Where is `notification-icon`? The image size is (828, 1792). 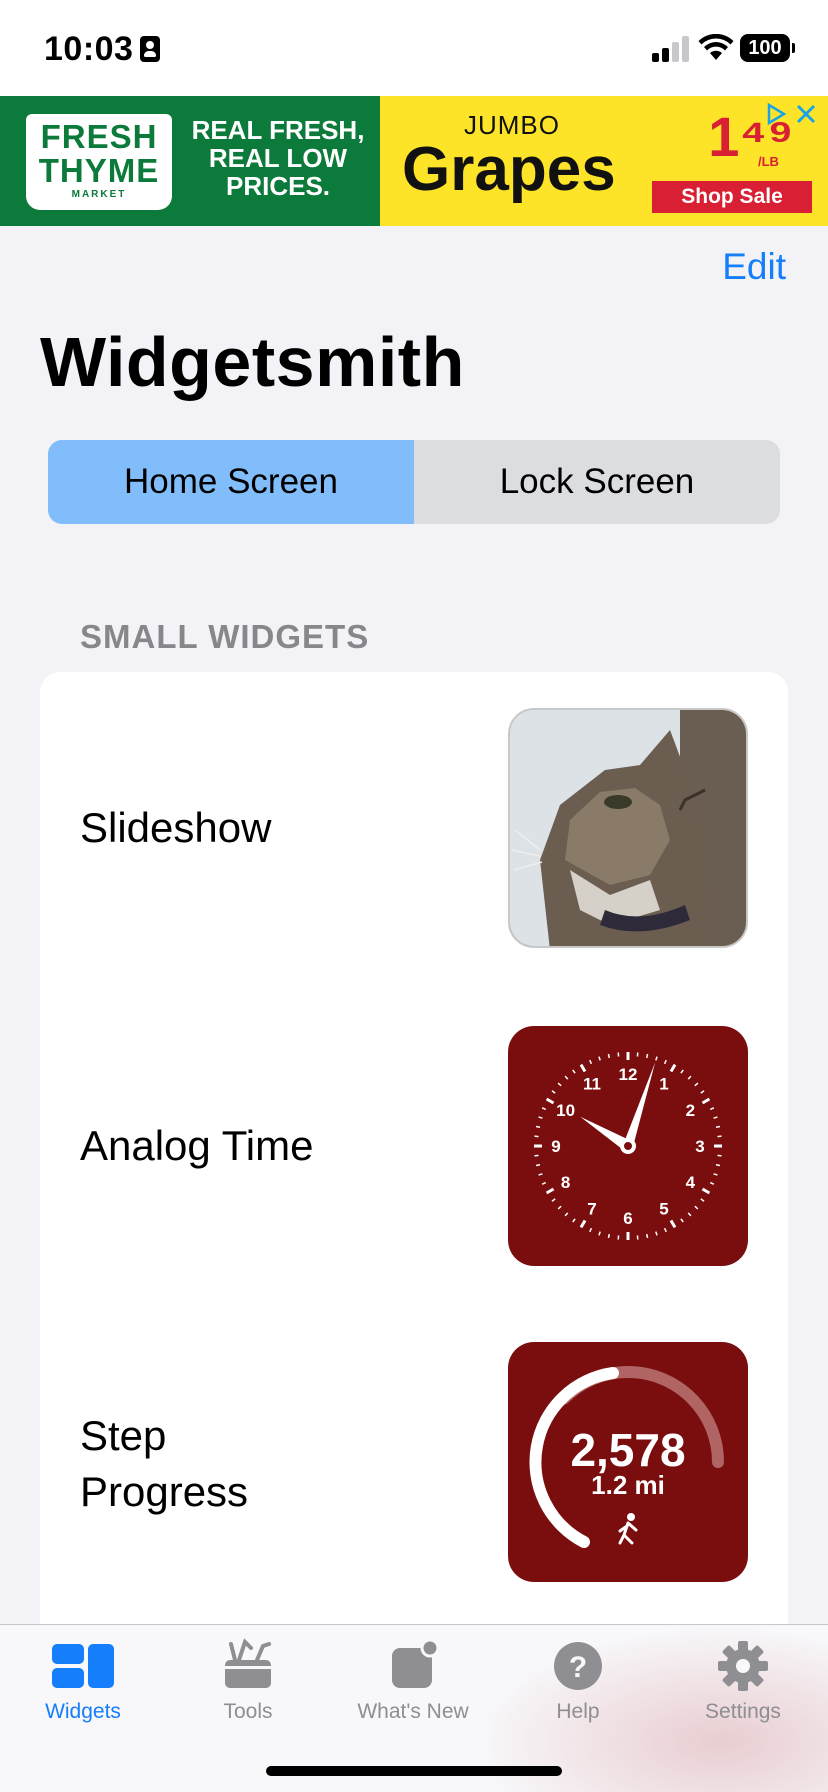 notification-icon is located at coordinates (416, 1663).